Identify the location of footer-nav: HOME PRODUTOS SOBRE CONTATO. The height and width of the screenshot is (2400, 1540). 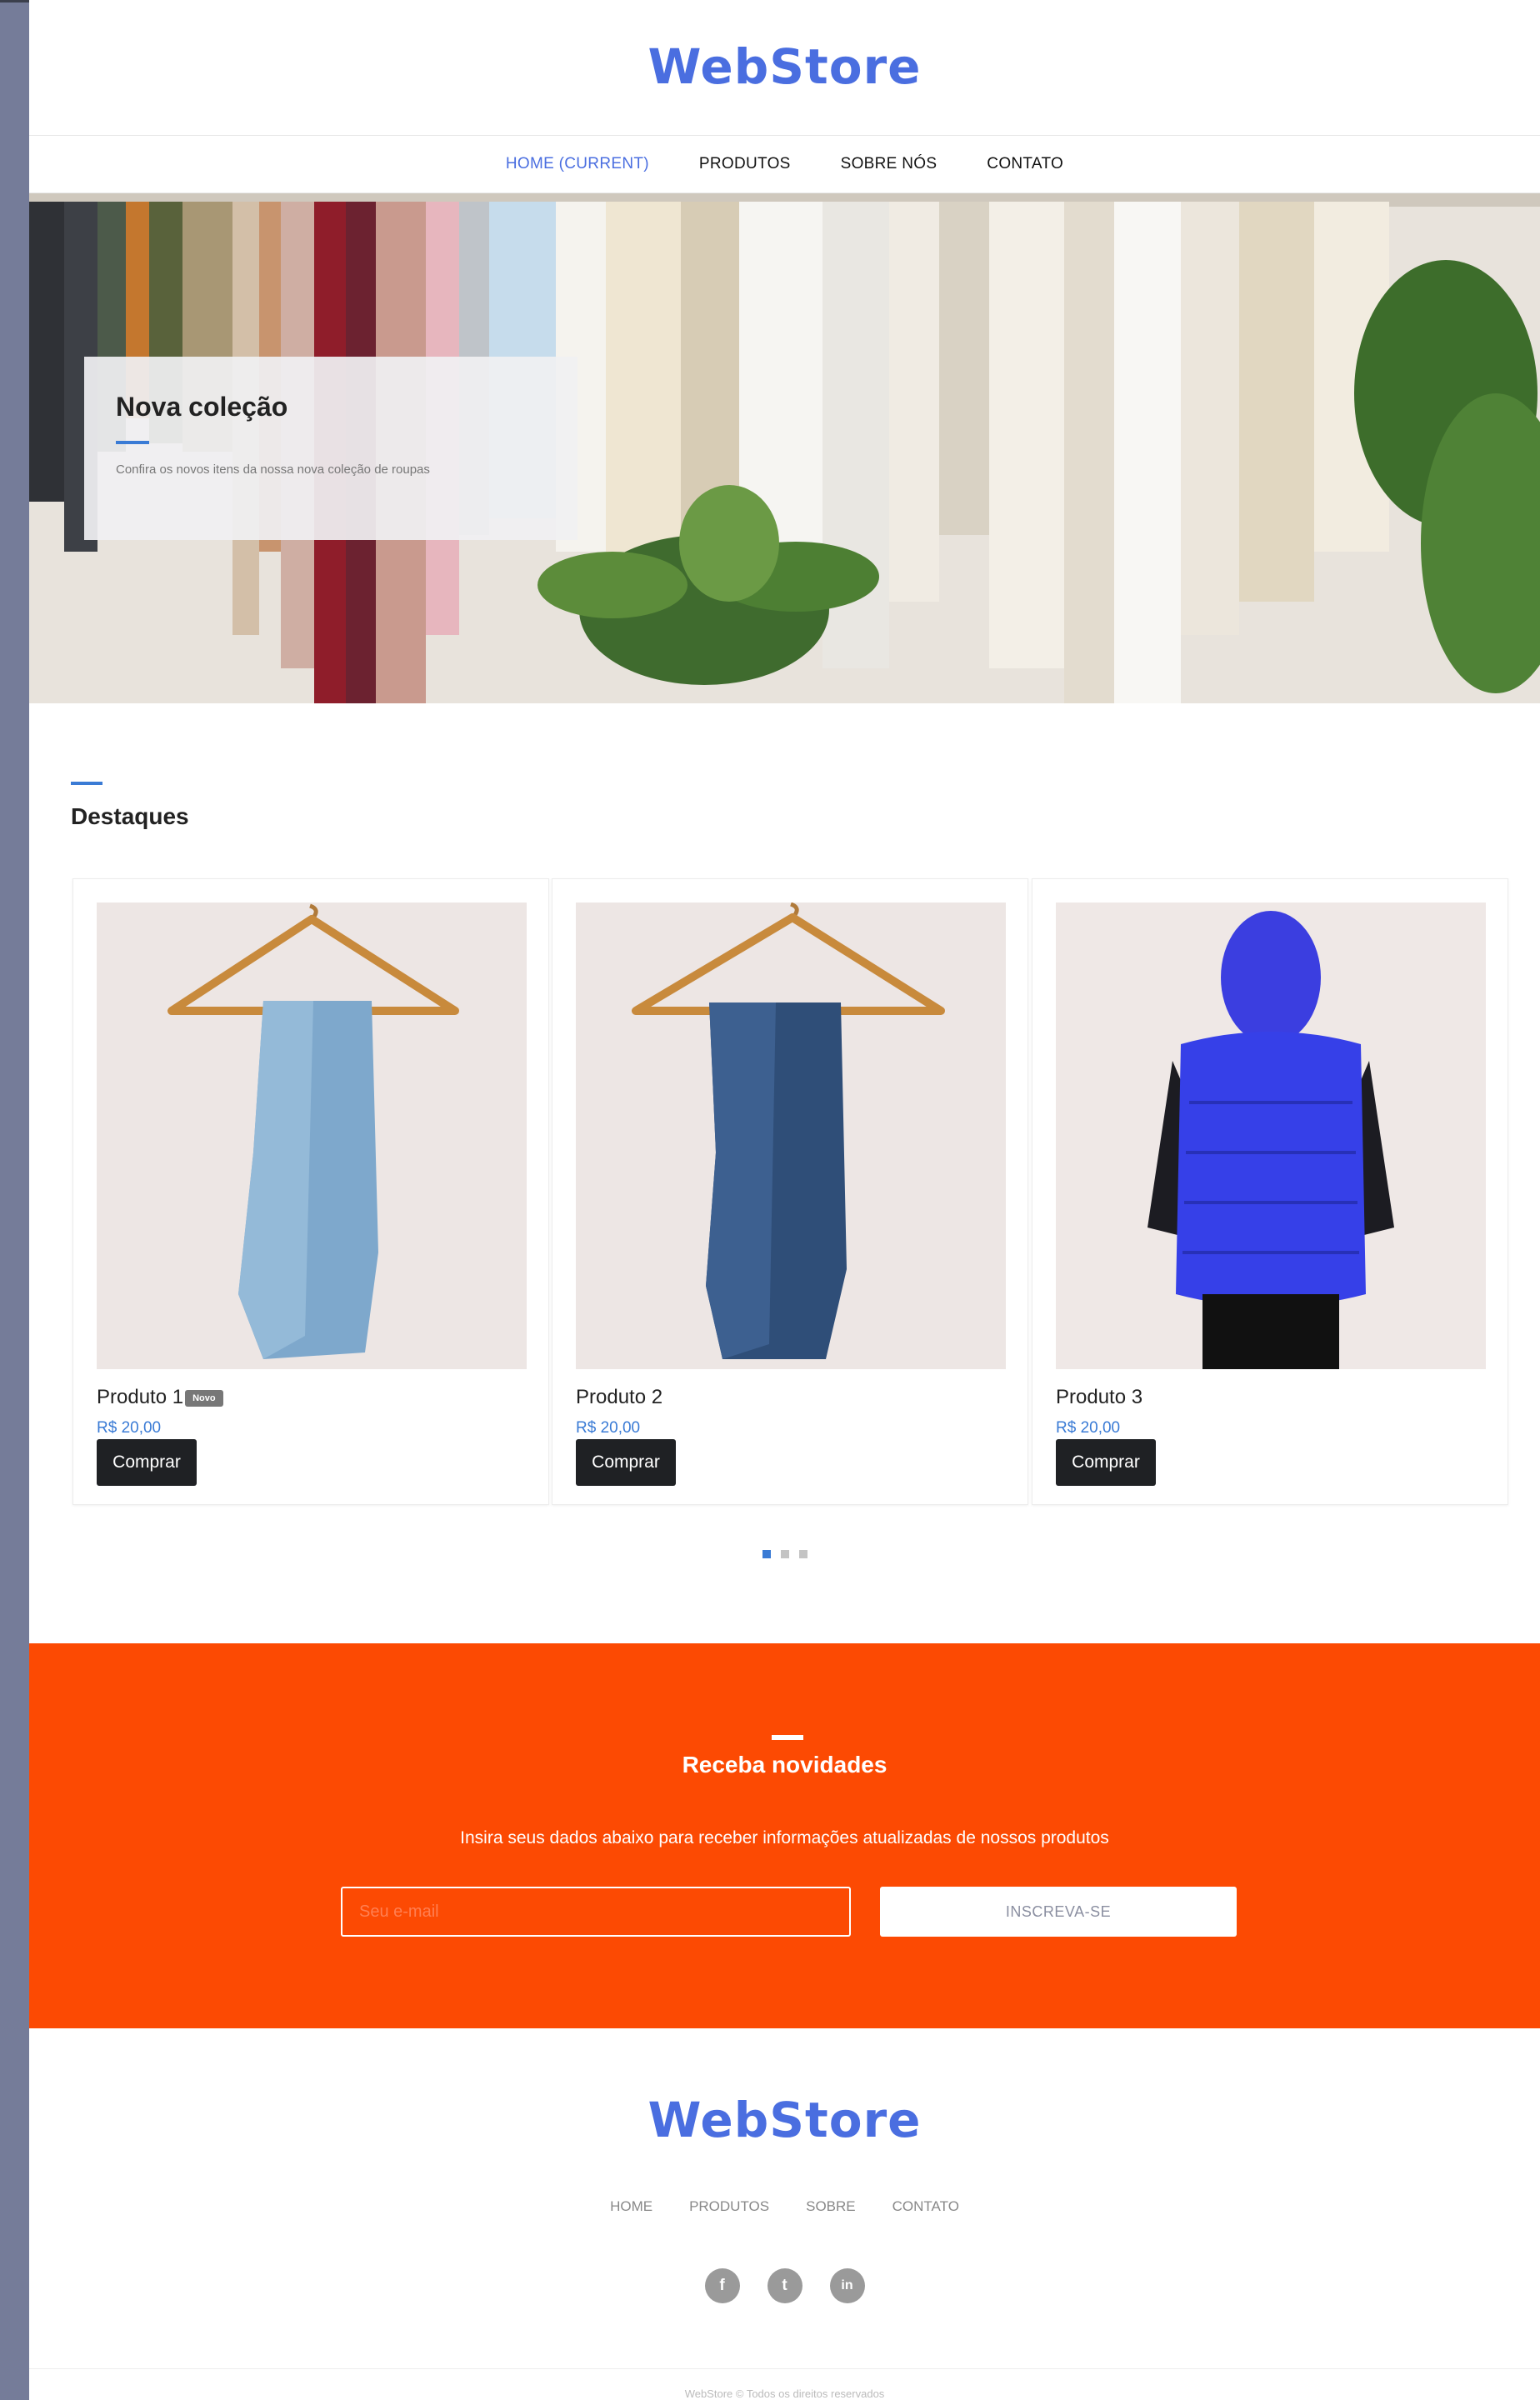
(784, 2206).